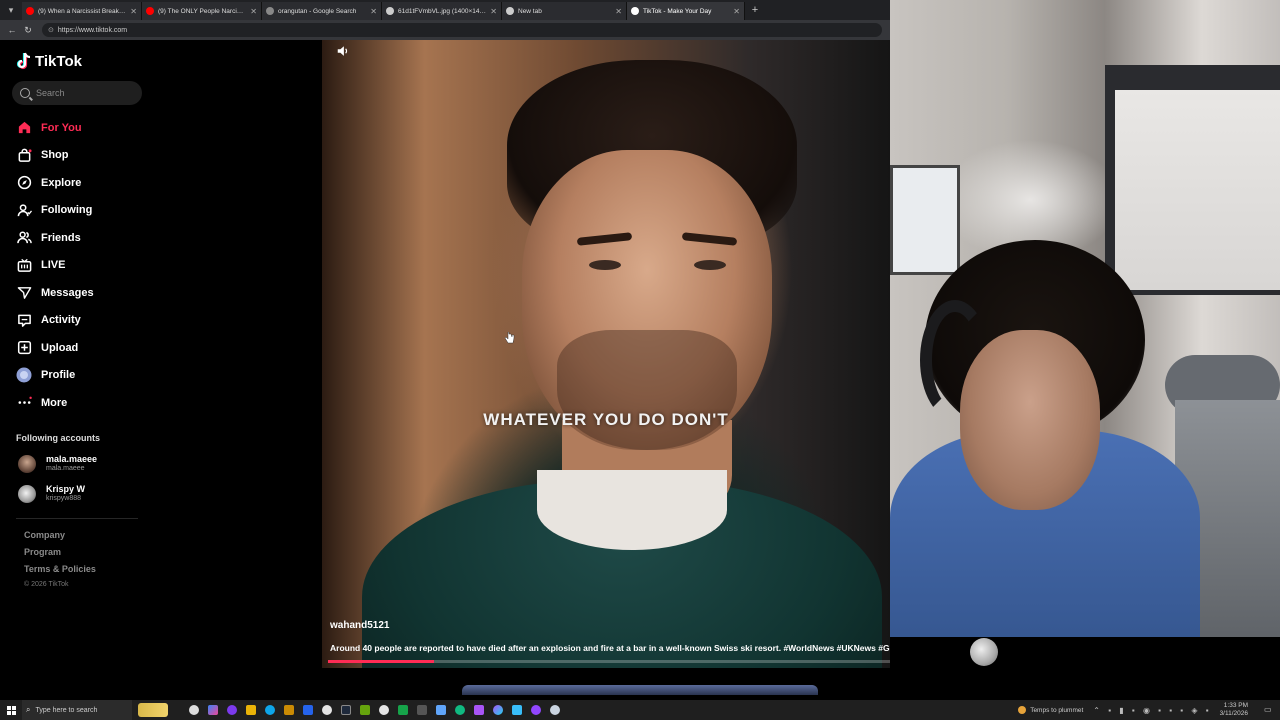  Describe the element at coordinates (55, 156) in the screenshot. I see `nav-shop: Shop` at that location.